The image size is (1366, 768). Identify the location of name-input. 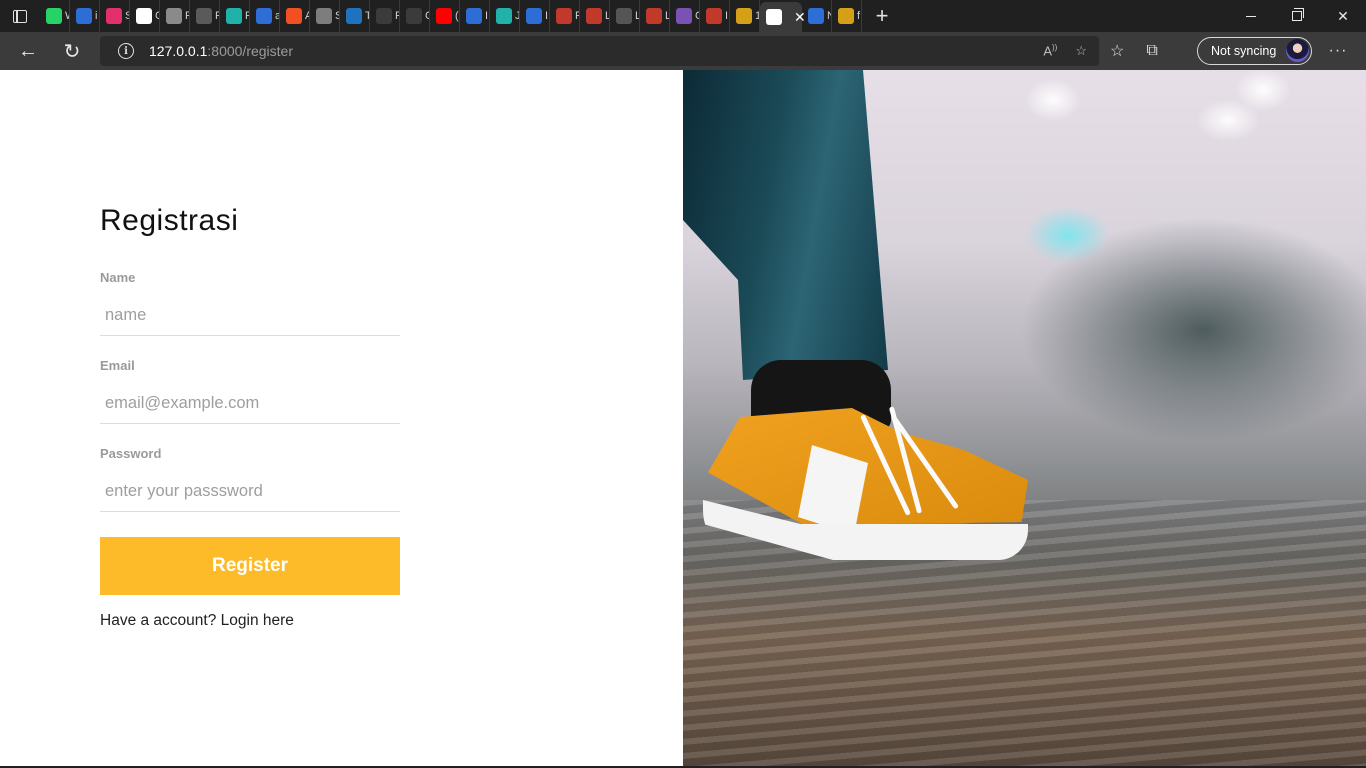
(250, 316).